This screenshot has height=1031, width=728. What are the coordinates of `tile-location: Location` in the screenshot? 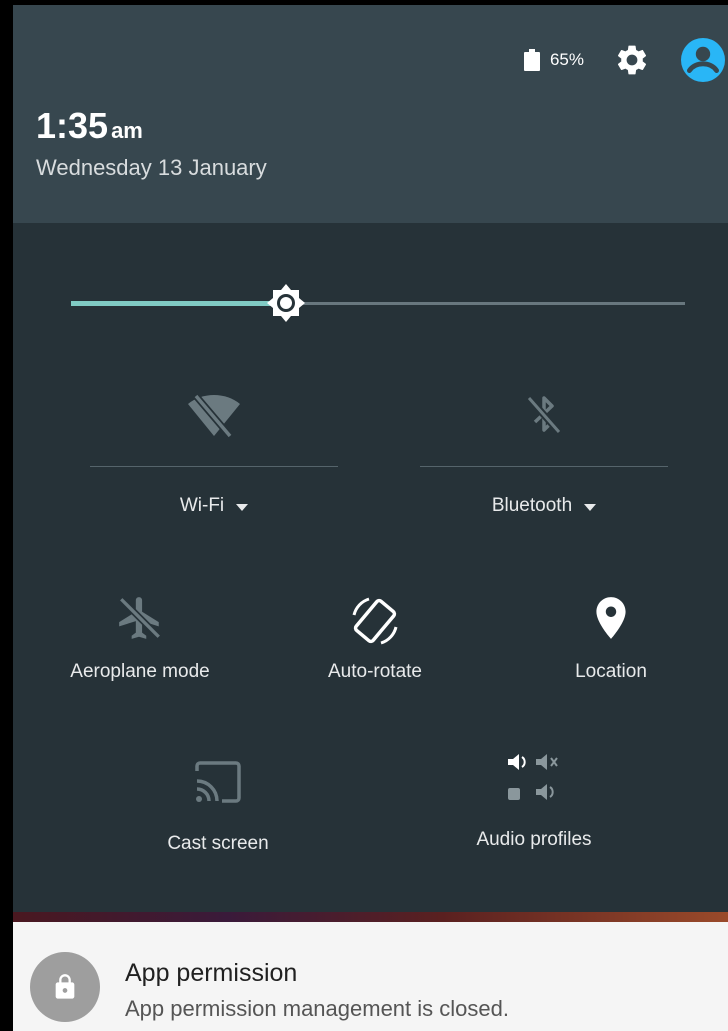 It's located at (611, 638).